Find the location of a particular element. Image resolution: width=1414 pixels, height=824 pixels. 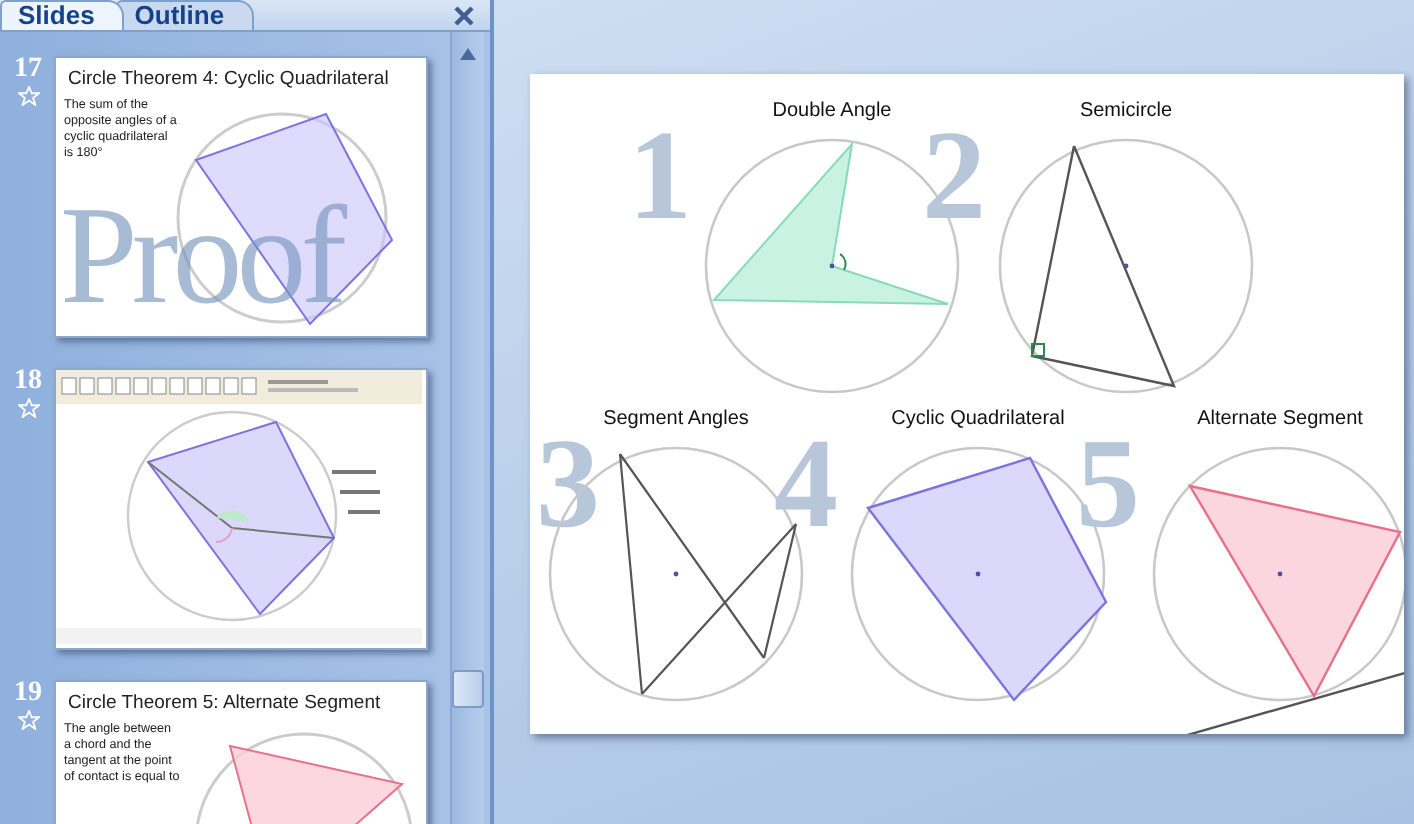

theorem-number: 1 is located at coordinates (660, 176).